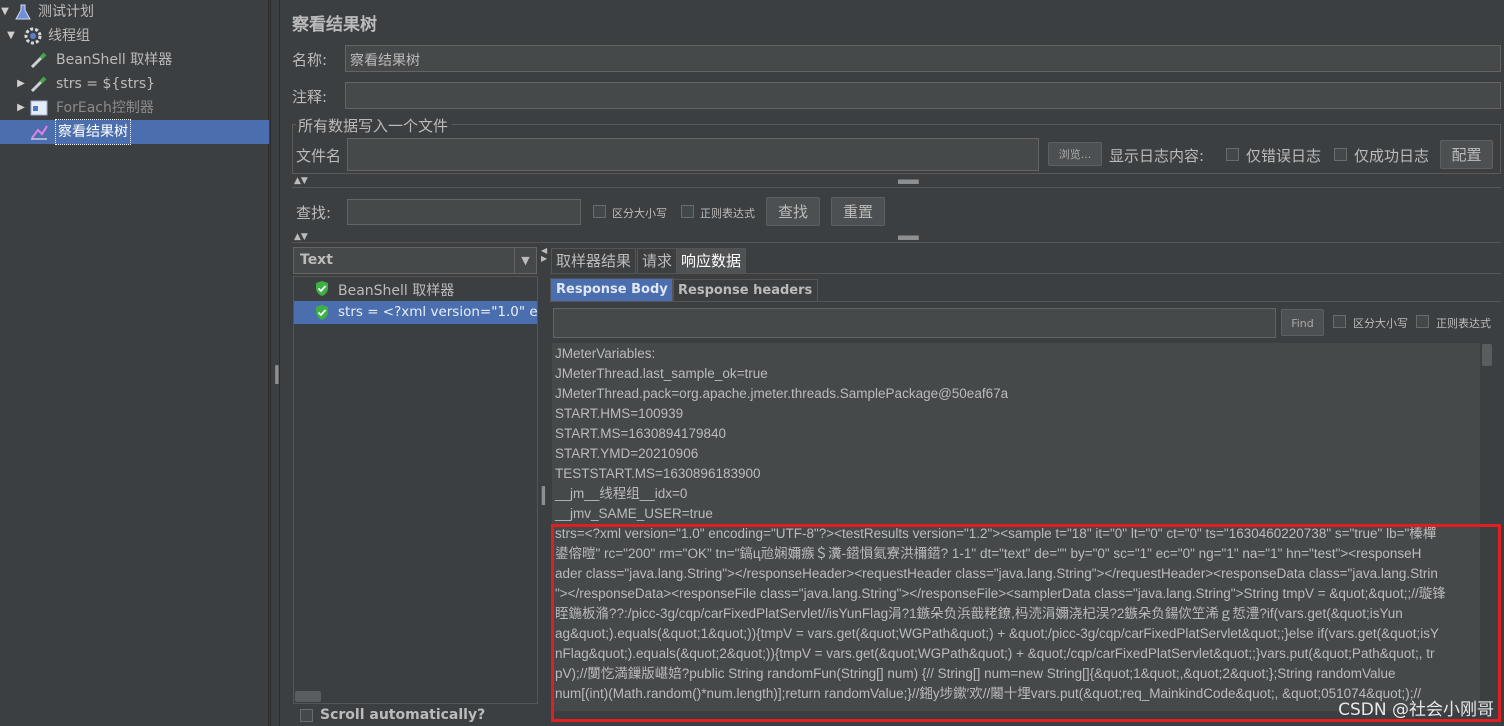 The height and width of the screenshot is (726, 1504). Describe the element at coordinates (658, 473) in the screenshot. I see `response-line: TESTSTART.MS=1630896183900` at that location.